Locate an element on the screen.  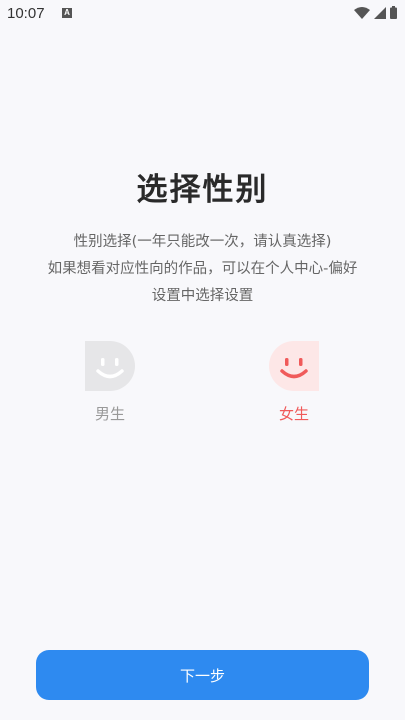
description-line-1: 性别选择(一年只能改一次，请认真选择) is located at coordinates (202, 242).